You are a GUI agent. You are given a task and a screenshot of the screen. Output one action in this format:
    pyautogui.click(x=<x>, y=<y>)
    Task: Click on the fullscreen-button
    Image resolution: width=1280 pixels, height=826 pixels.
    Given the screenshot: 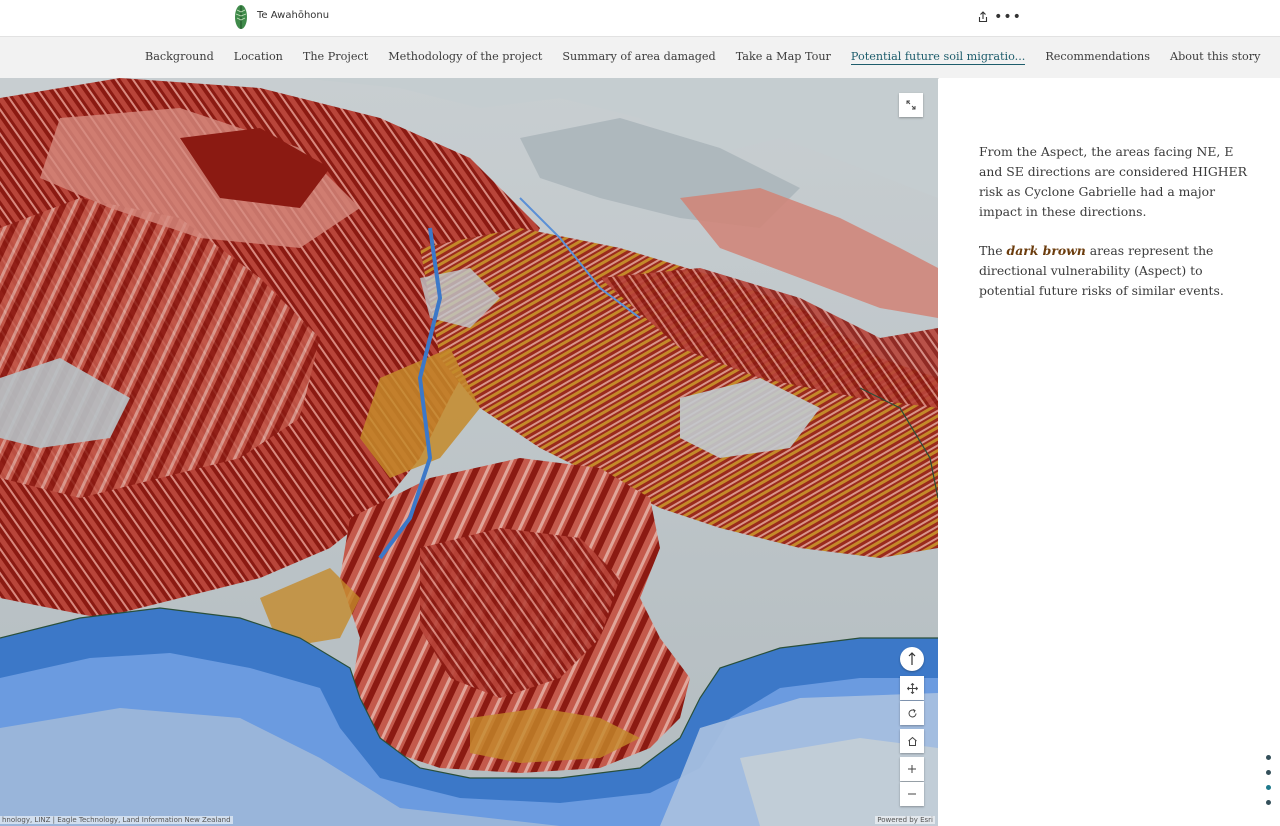 What is the action you would take?
    pyautogui.click(x=911, y=105)
    